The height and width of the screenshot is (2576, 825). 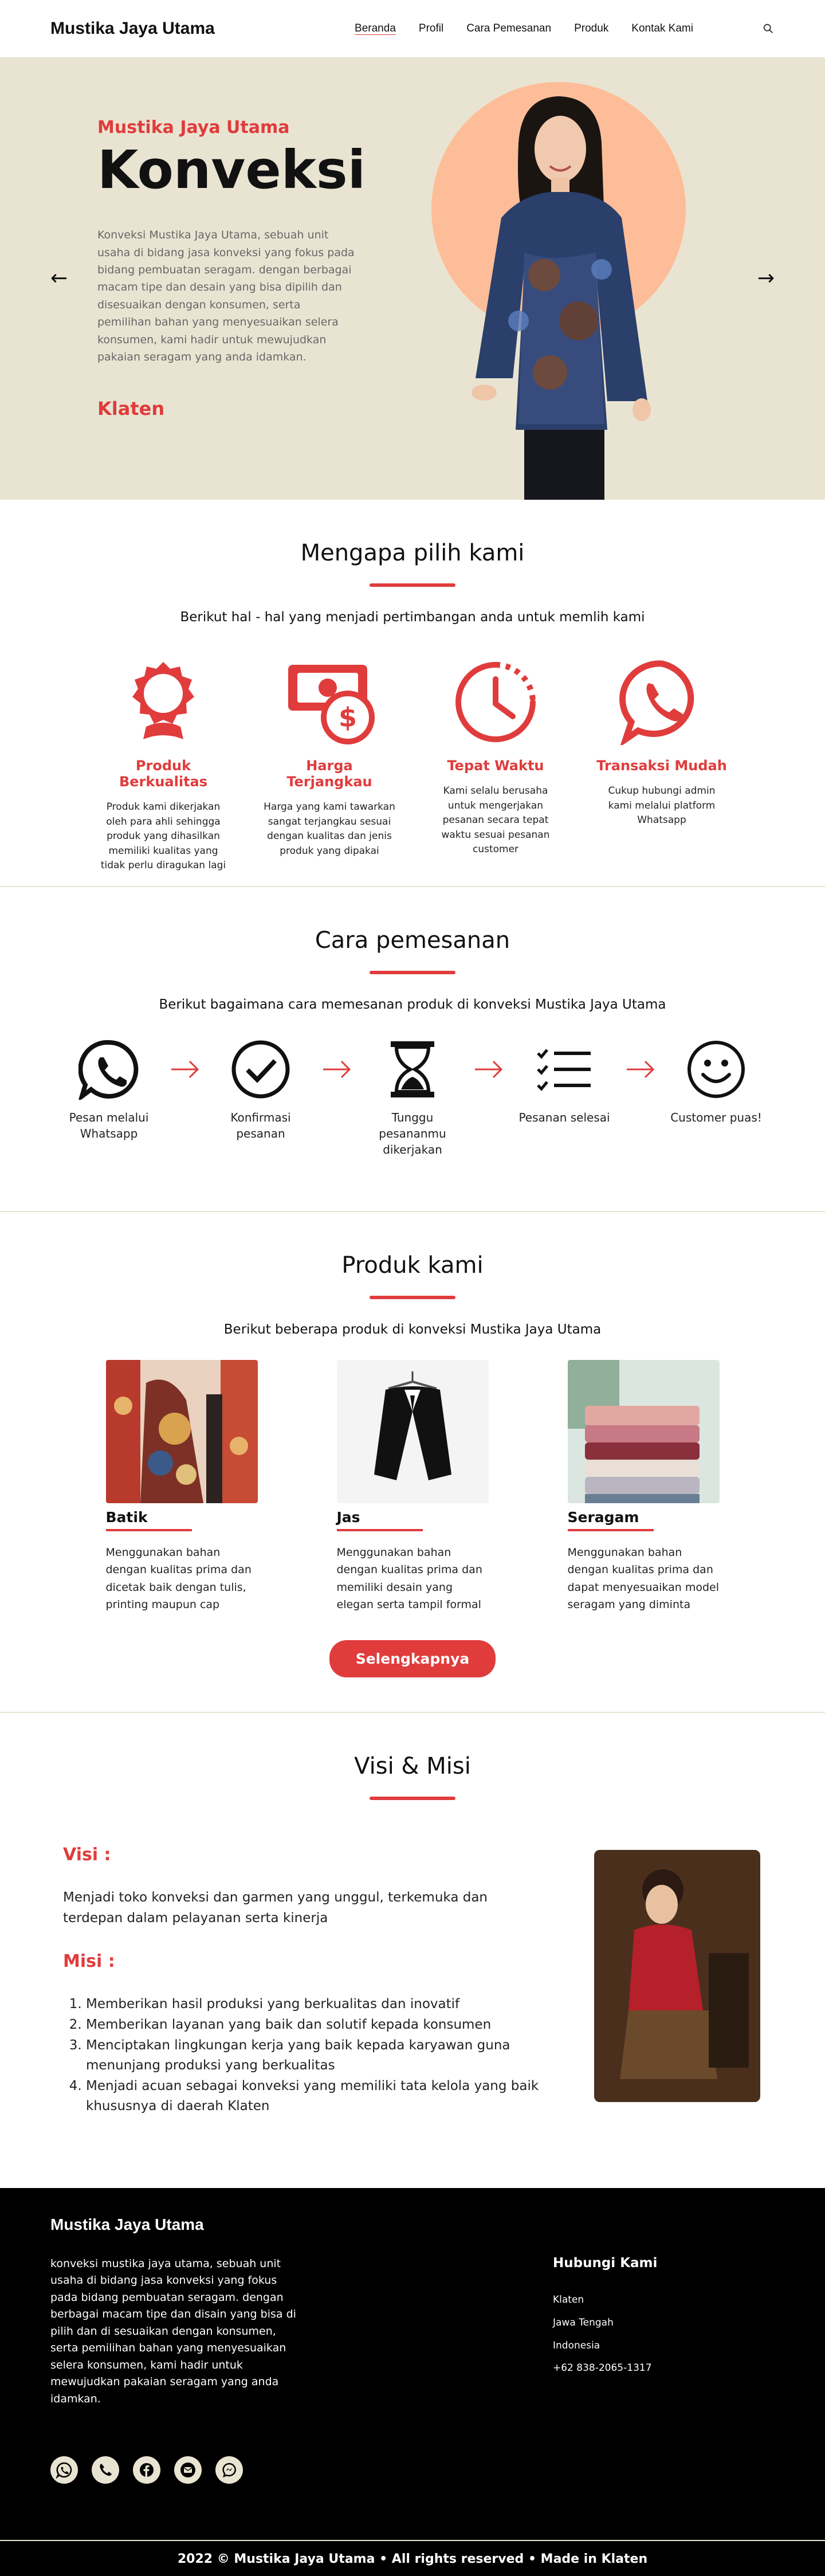 What do you see at coordinates (412, 1265) in the screenshot?
I see `products-title: Produk kami` at bounding box center [412, 1265].